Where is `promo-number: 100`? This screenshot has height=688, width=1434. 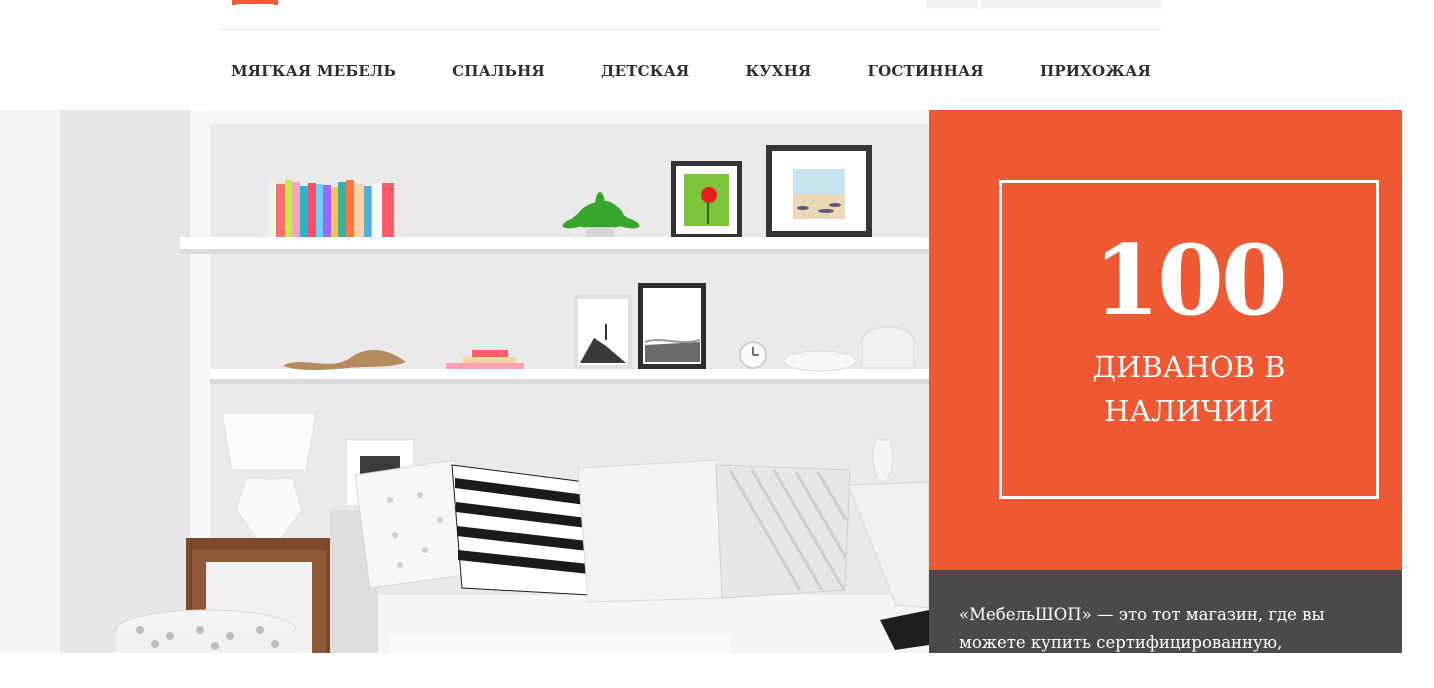
promo-number: 100 is located at coordinates (1190, 280).